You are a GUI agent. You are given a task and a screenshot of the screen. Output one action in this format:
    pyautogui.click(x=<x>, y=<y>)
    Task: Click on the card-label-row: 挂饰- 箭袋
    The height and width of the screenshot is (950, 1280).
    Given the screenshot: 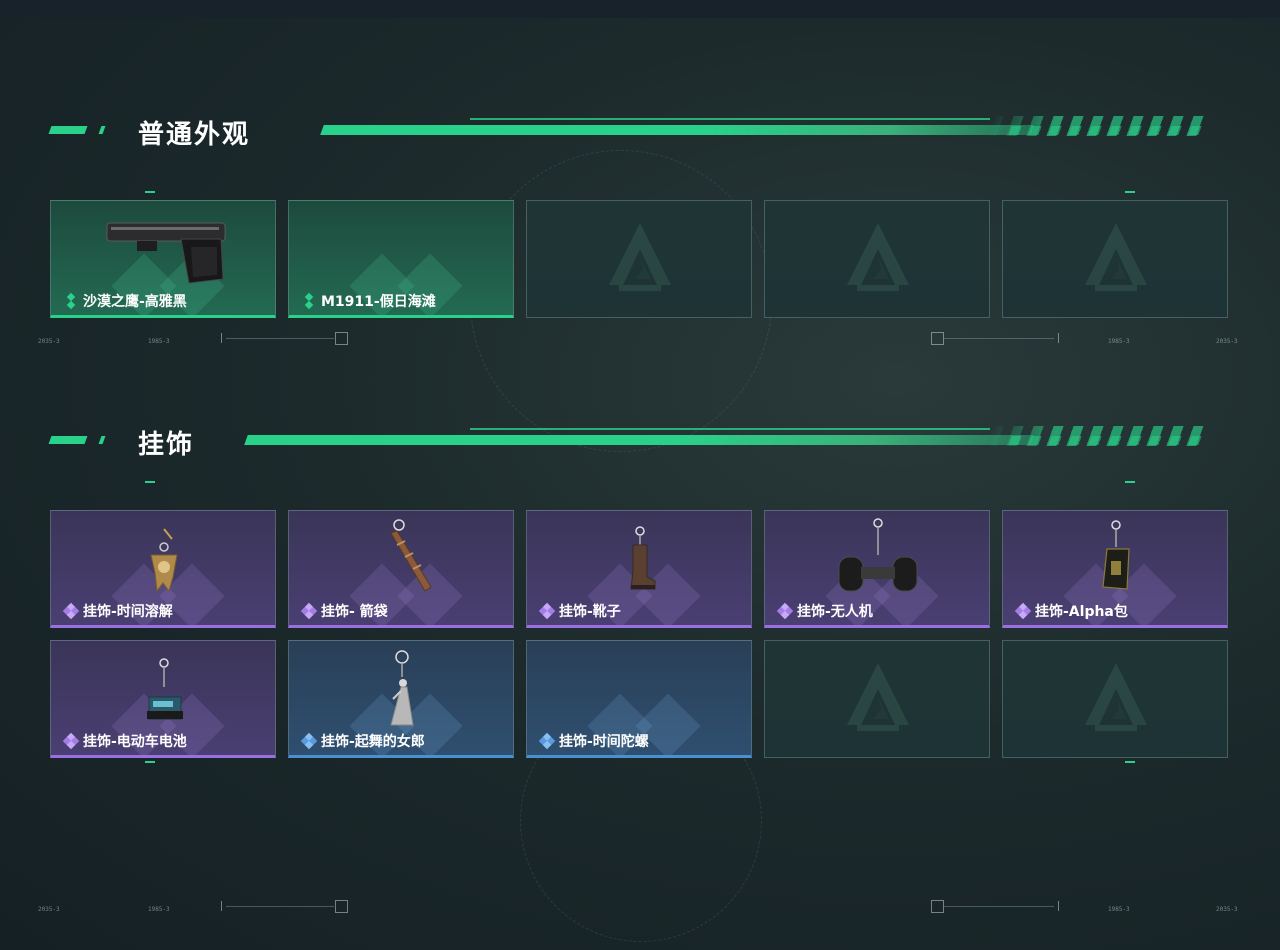 What is the action you would take?
    pyautogui.click(x=344, y=611)
    